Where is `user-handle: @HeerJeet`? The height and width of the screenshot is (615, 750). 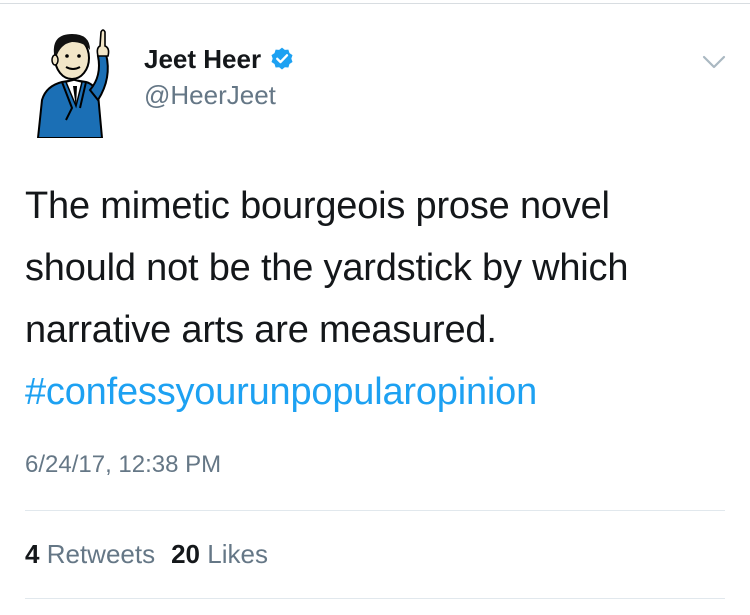 user-handle: @HeerJeet is located at coordinates (219, 95).